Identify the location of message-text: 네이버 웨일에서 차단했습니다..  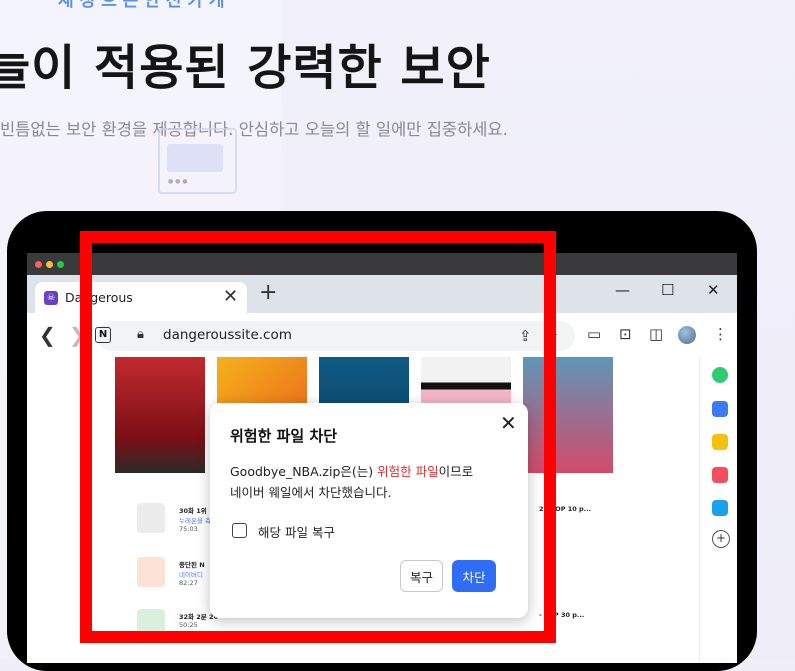
(311, 492).